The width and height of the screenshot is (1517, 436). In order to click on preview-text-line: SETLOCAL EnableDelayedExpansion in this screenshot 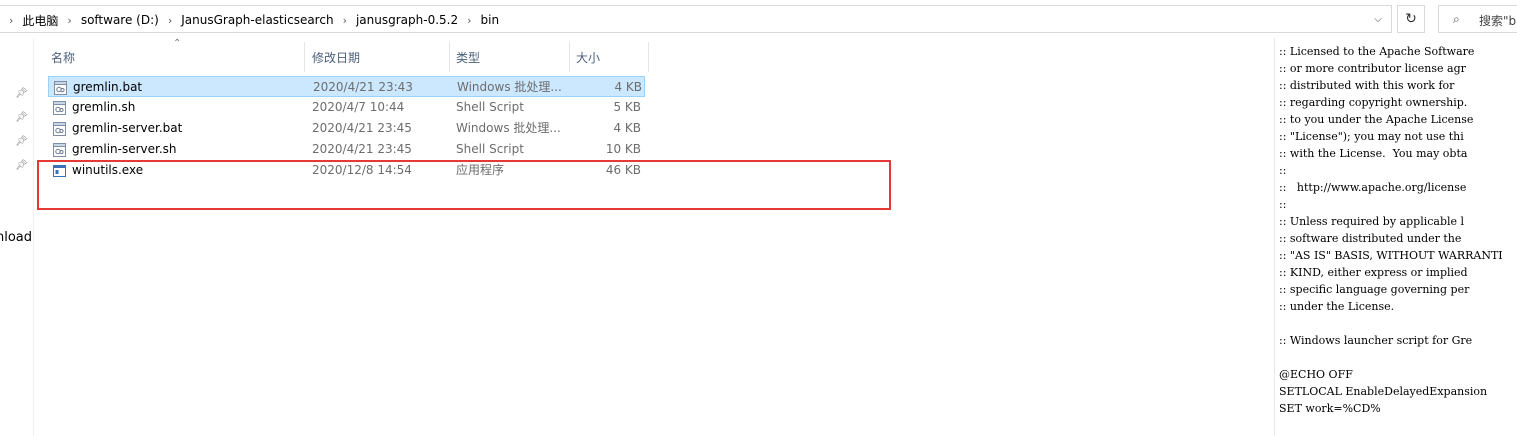, I will do `click(1383, 391)`.